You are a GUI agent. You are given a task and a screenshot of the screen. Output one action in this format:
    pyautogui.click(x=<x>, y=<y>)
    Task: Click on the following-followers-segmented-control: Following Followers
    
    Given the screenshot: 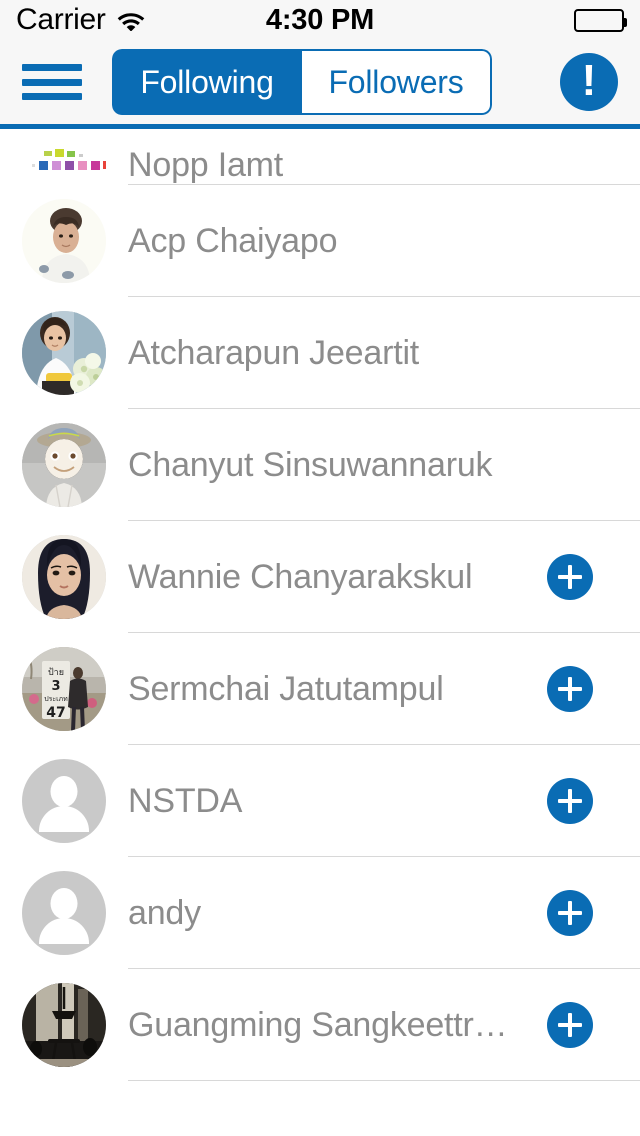 What is the action you would take?
    pyautogui.click(x=302, y=82)
    